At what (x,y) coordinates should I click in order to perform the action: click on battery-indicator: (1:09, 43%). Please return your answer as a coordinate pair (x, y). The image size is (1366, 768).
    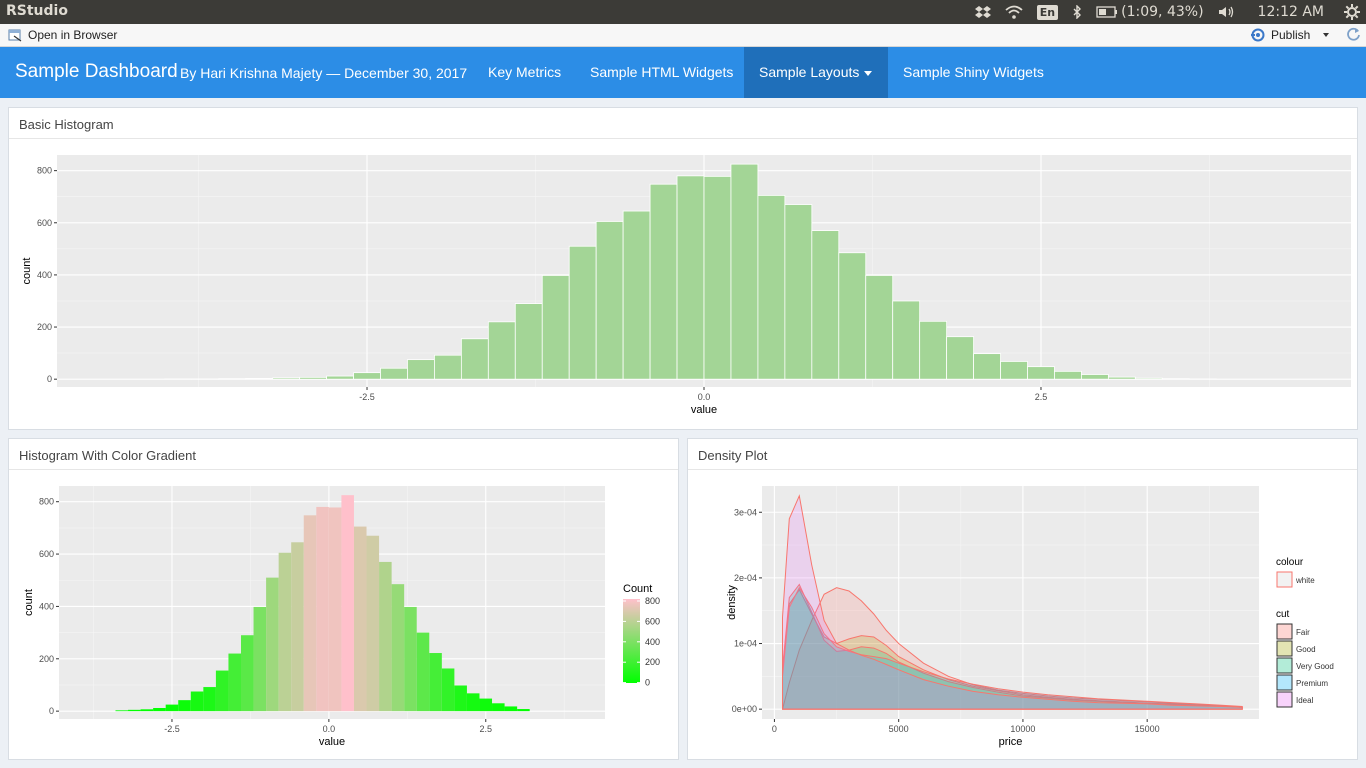
    Looking at the image, I should click on (1150, 12).